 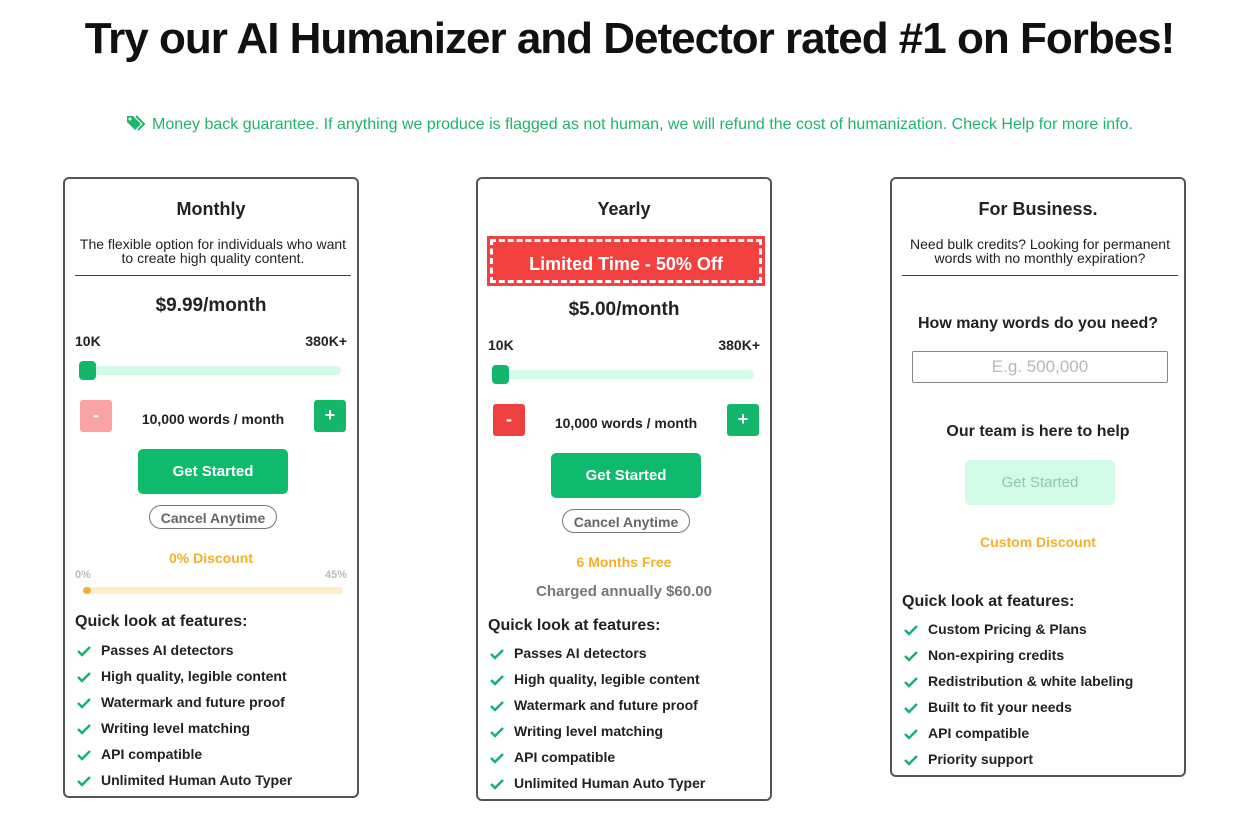 What do you see at coordinates (1040, 367) in the screenshot?
I see `words-needed-input` at bounding box center [1040, 367].